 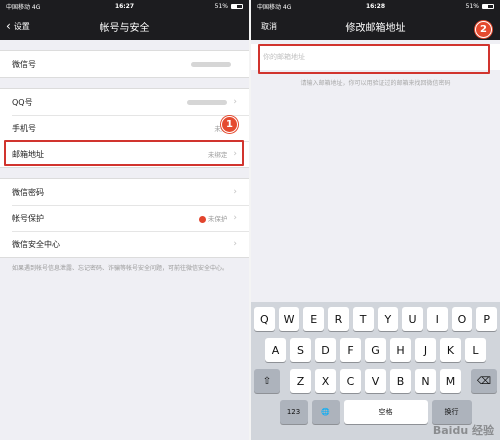 I want to click on footnote: 如果遇到帐号信息泄露、忘记密码、诈骗等帐号安全问题，可前往微信安全中心。, so click(x=120, y=268).